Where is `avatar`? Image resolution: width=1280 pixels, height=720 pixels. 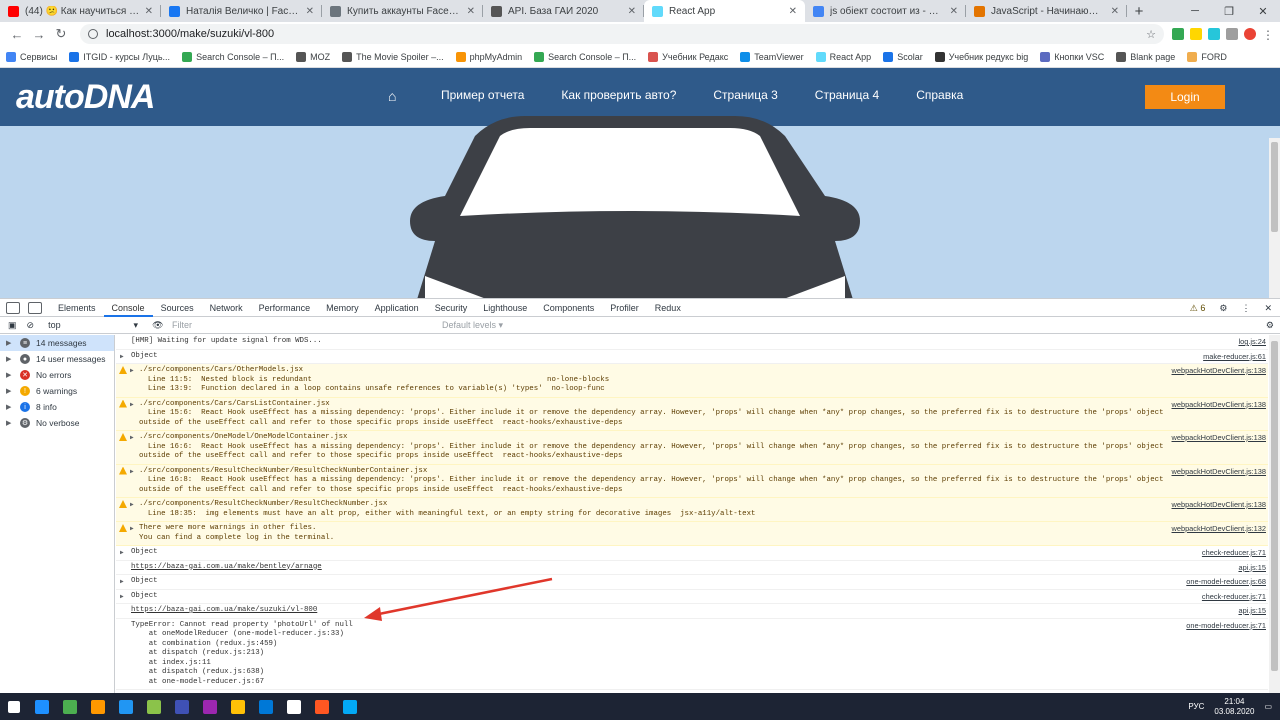
avatar is located at coordinates (1250, 34).